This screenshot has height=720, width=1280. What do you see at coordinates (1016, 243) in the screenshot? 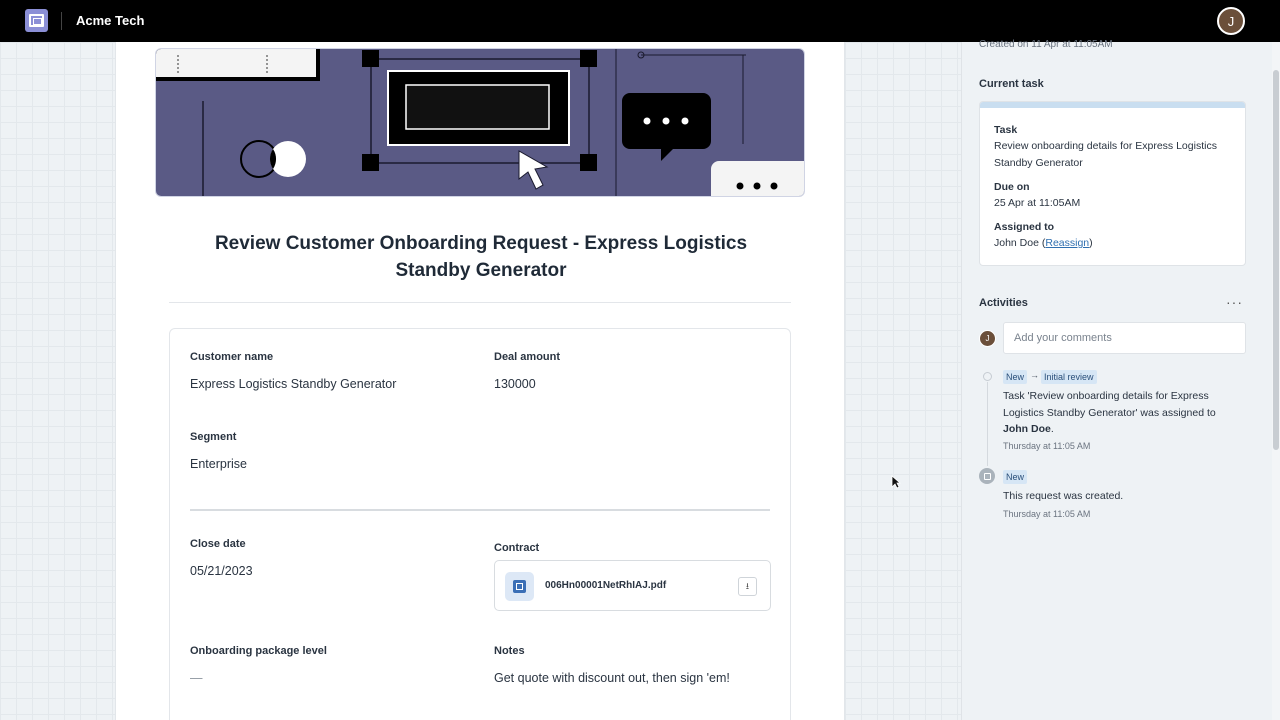
I see `assignee-name: John Doe` at bounding box center [1016, 243].